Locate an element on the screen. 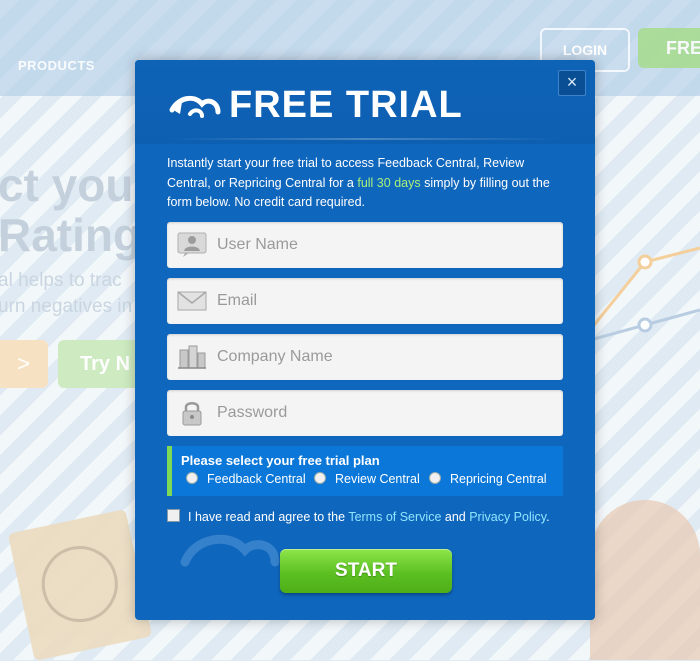  cloud-arrow-logo-icon is located at coordinates (195, 106).